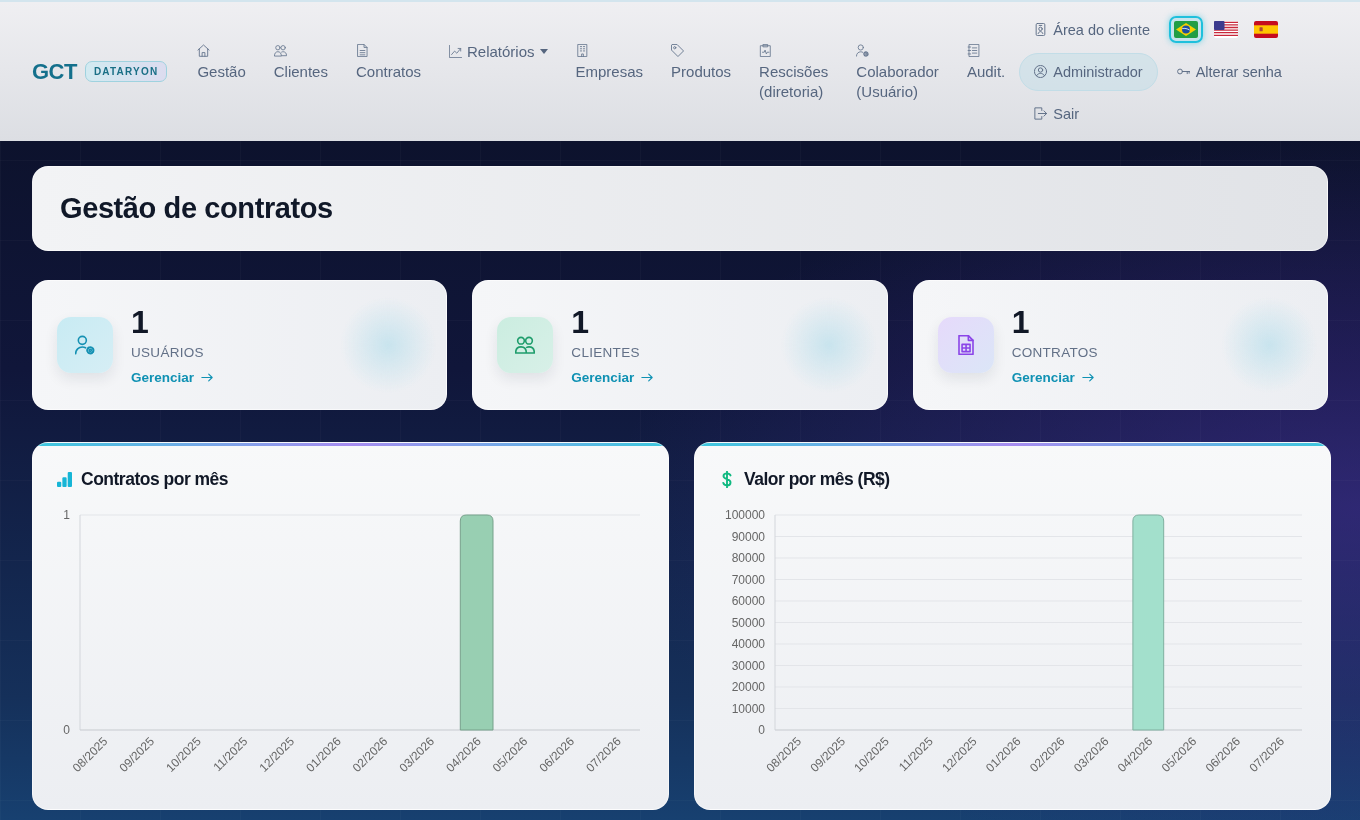 The image size is (1360, 820). I want to click on notebook-icon, so click(973, 50).